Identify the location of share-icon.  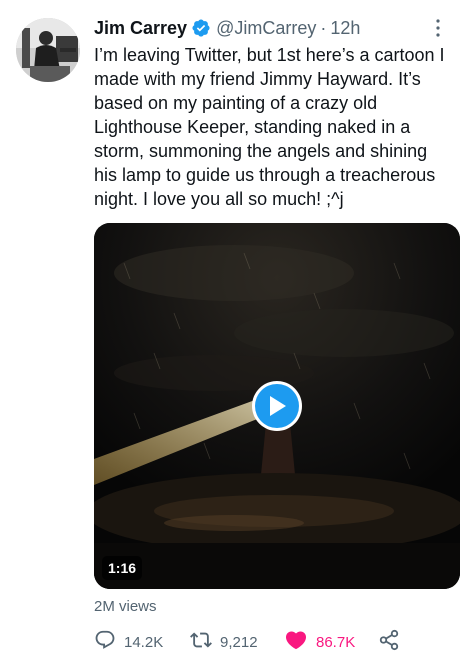
(389, 642).